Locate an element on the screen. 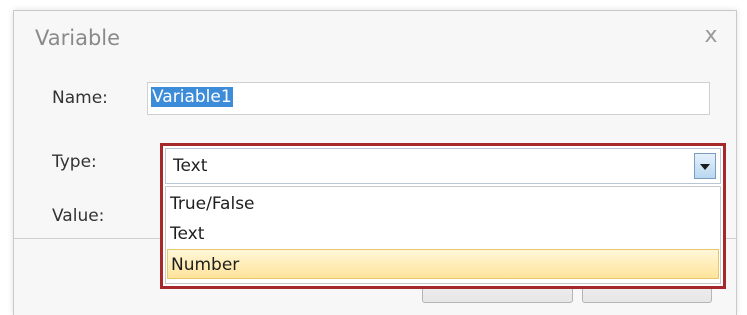 Image resolution: width=747 pixels, height=315 pixels. type-select: Text is located at coordinates (443, 166).